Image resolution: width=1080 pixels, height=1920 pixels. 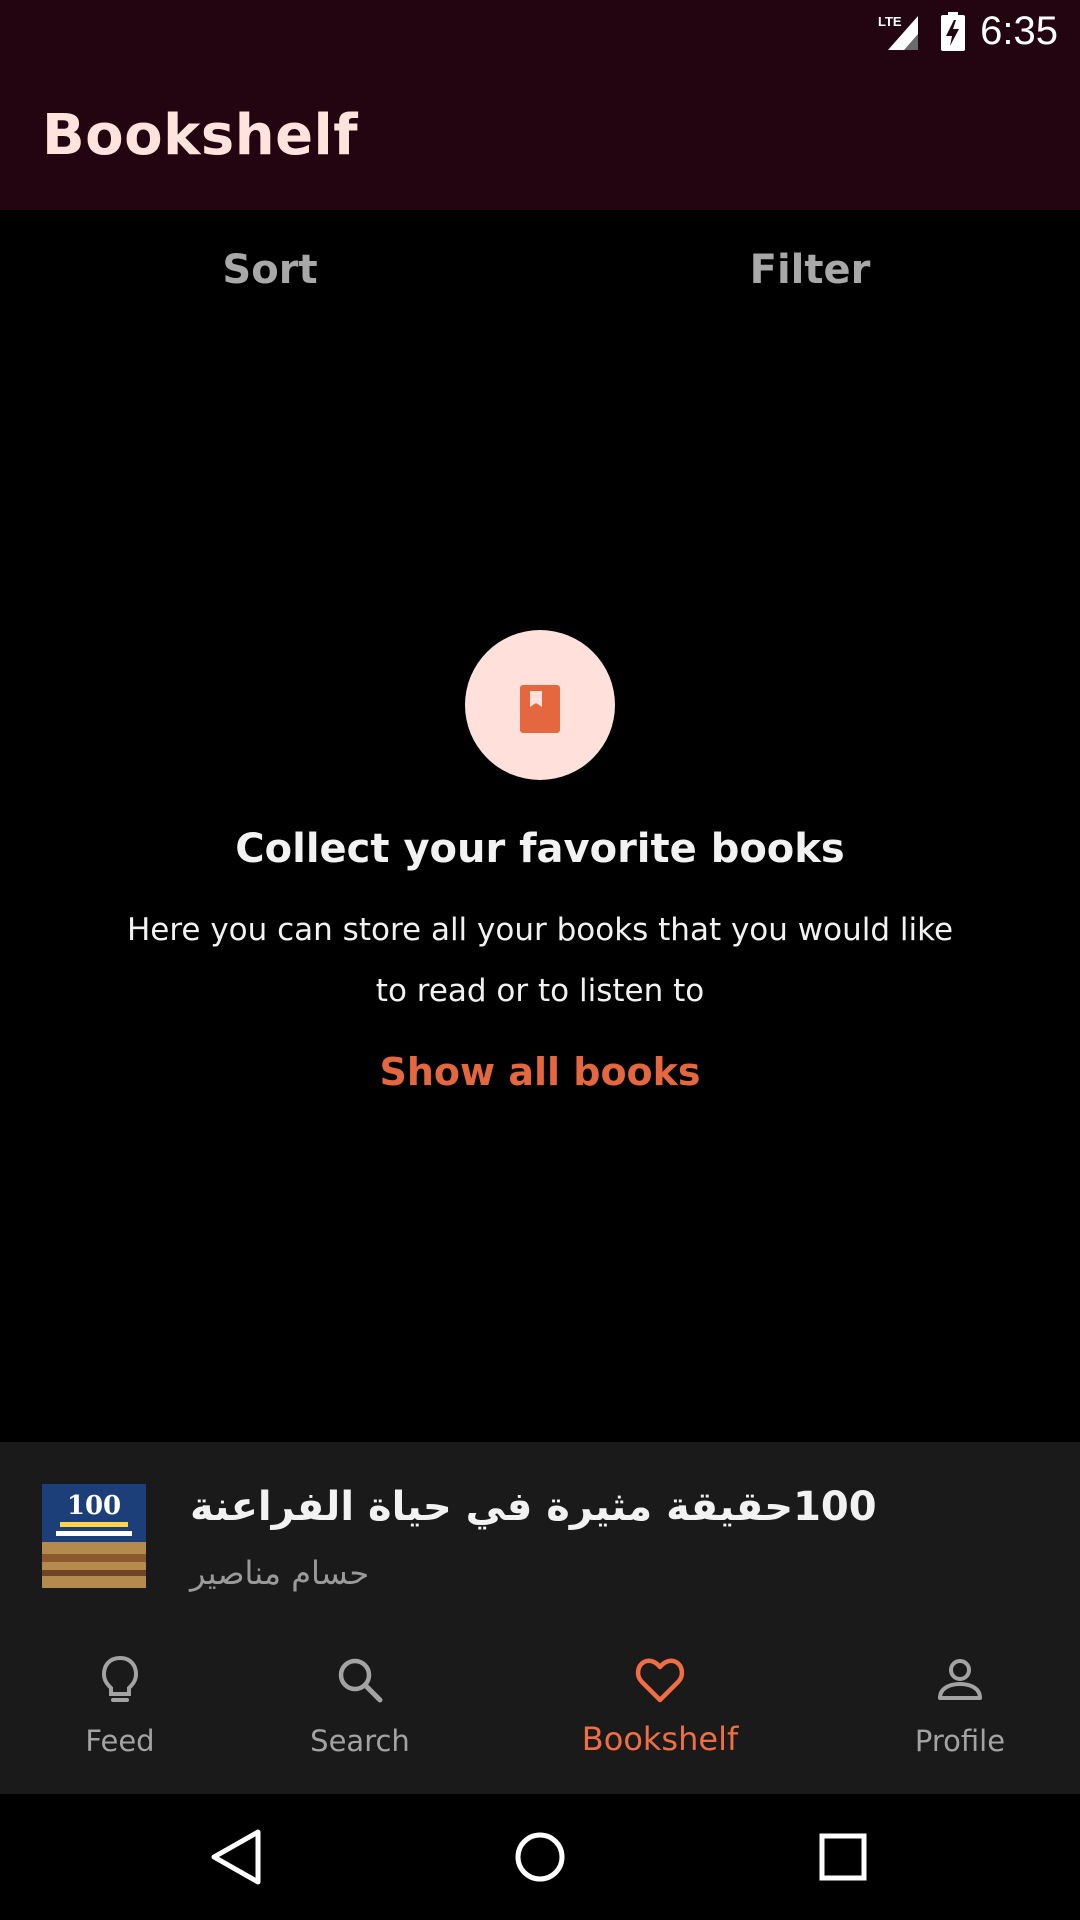 I want to click on lte-signal-icon: LTE, so click(x=898, y=32).